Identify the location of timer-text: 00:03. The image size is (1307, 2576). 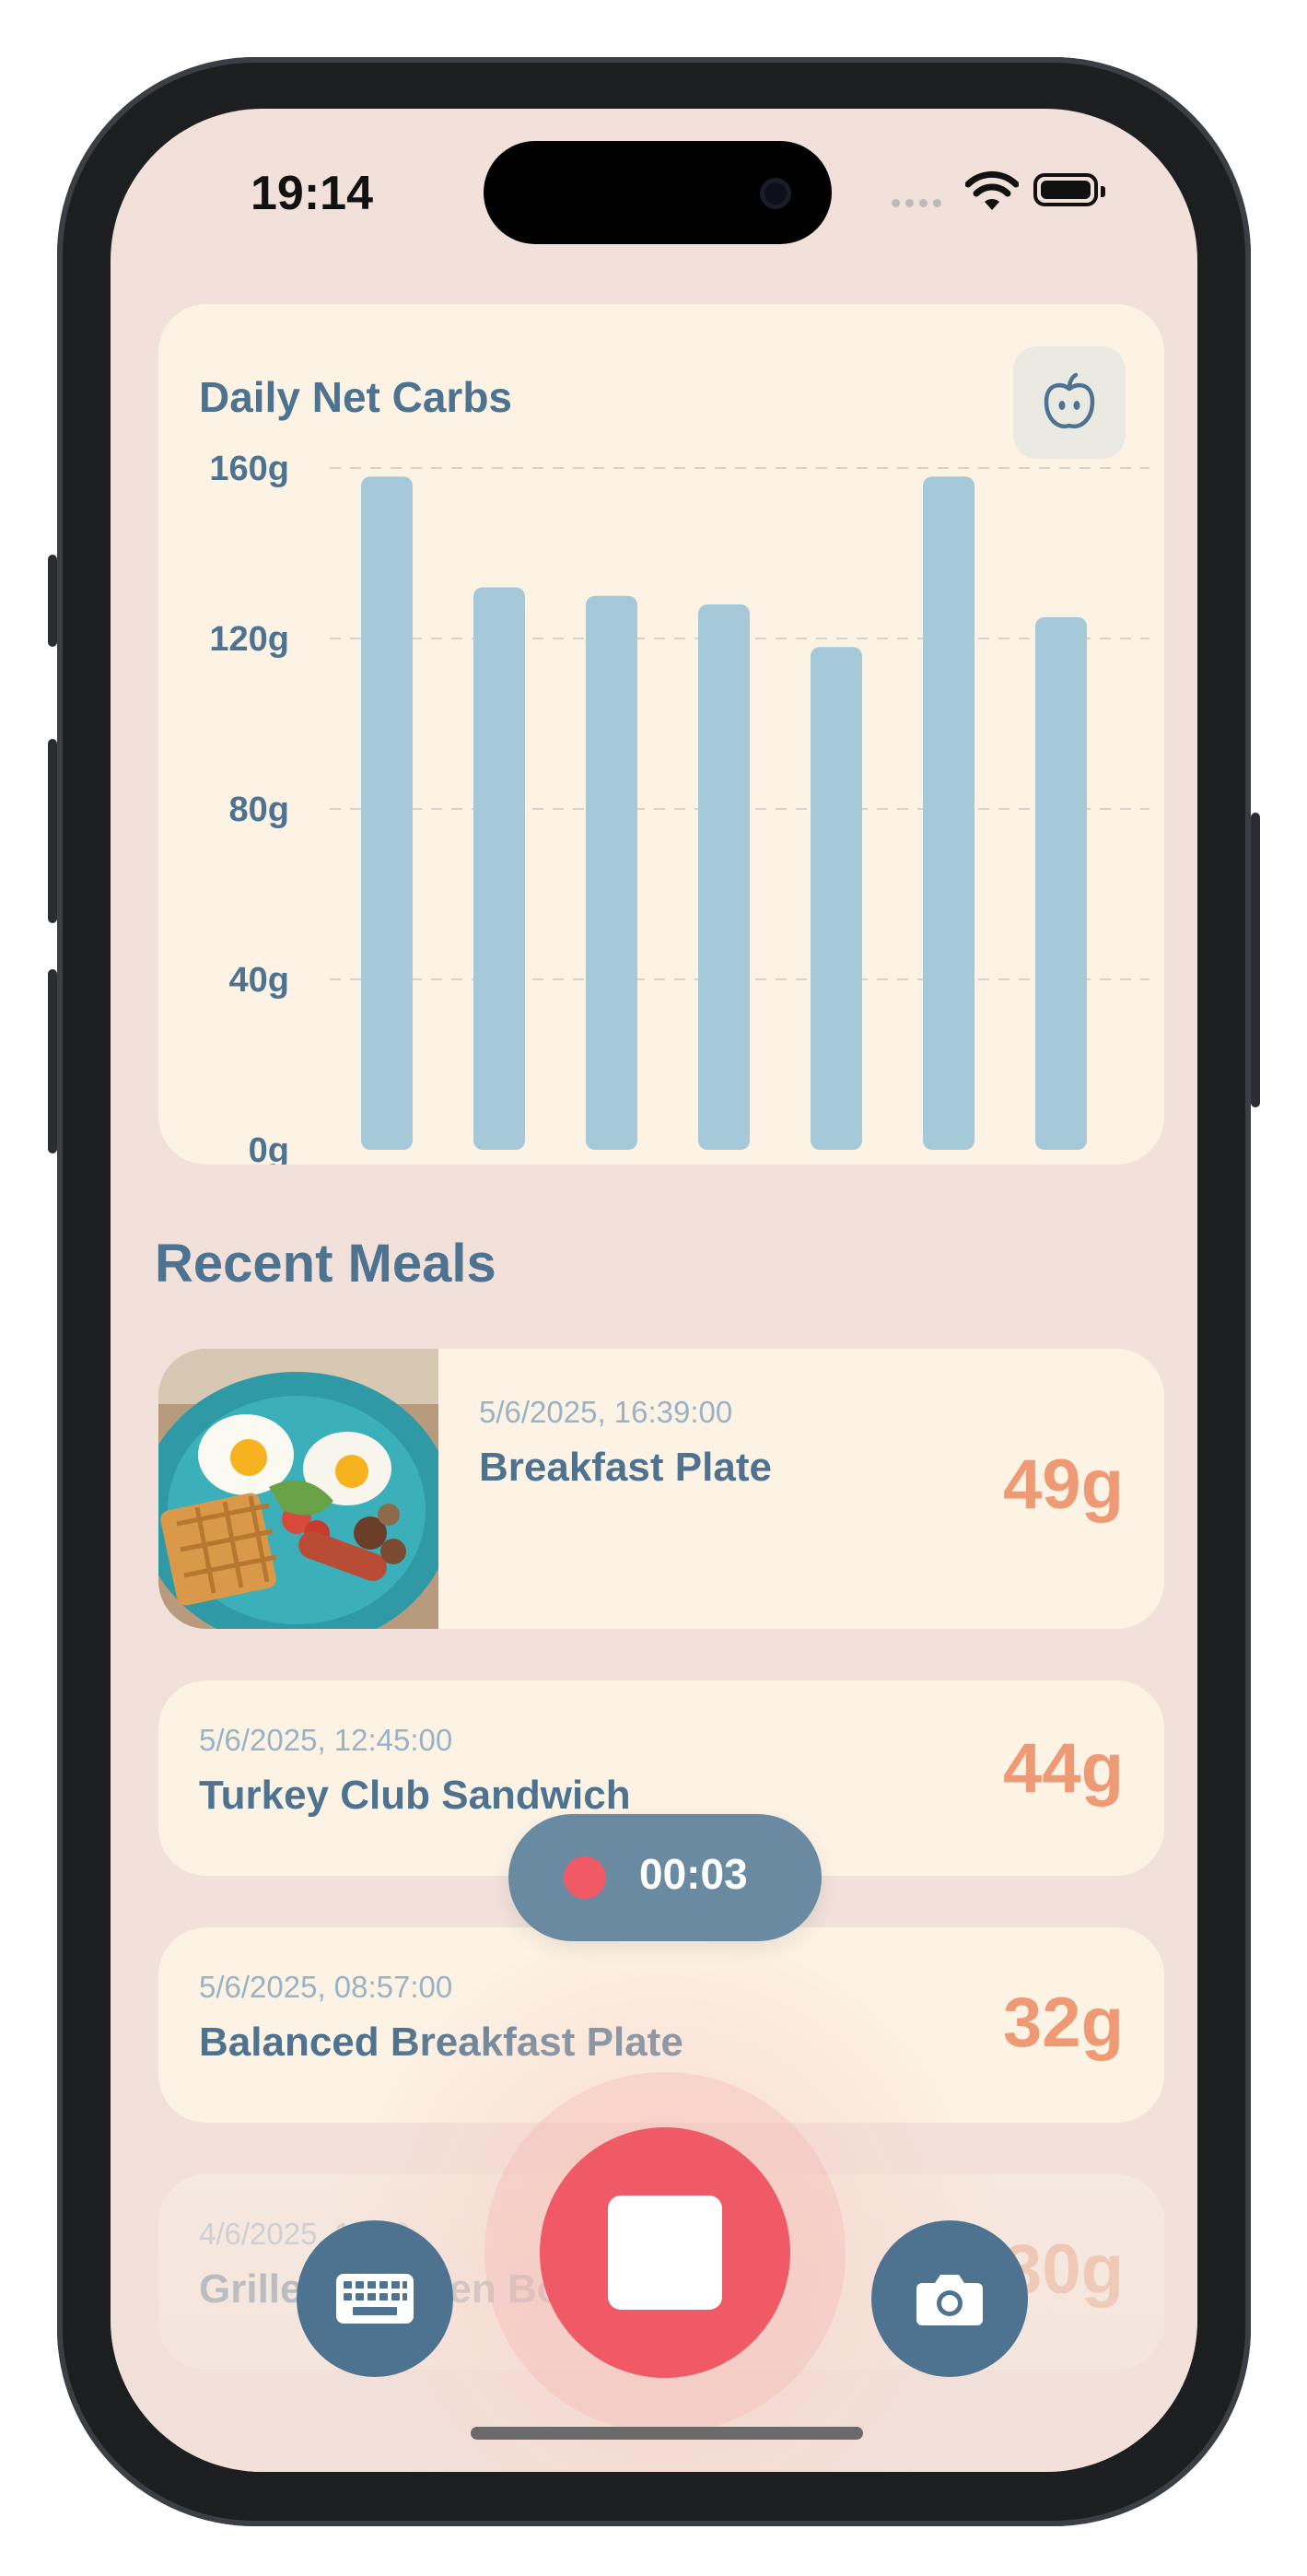
(693, 1874).